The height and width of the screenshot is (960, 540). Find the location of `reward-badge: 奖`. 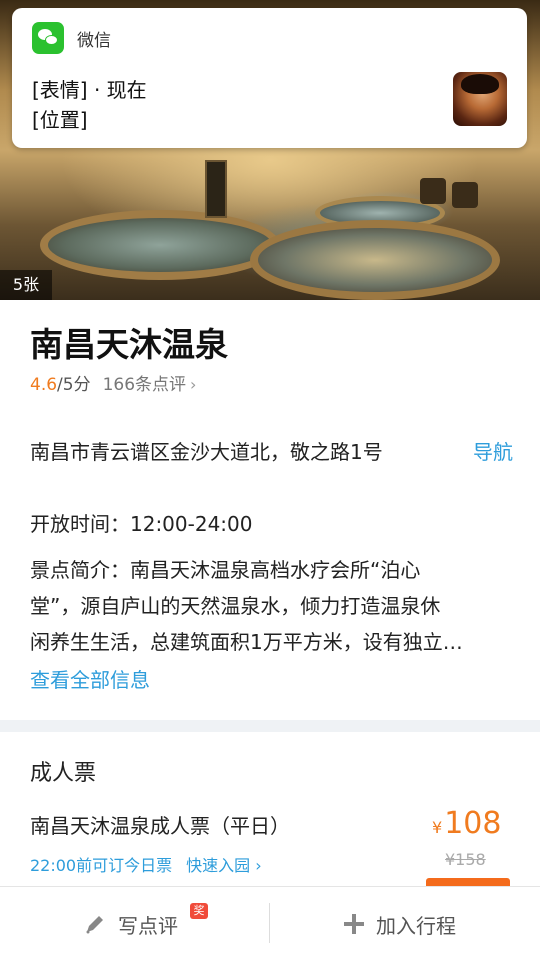

reward-badge: 奖 is located at coordinates (199, 911).